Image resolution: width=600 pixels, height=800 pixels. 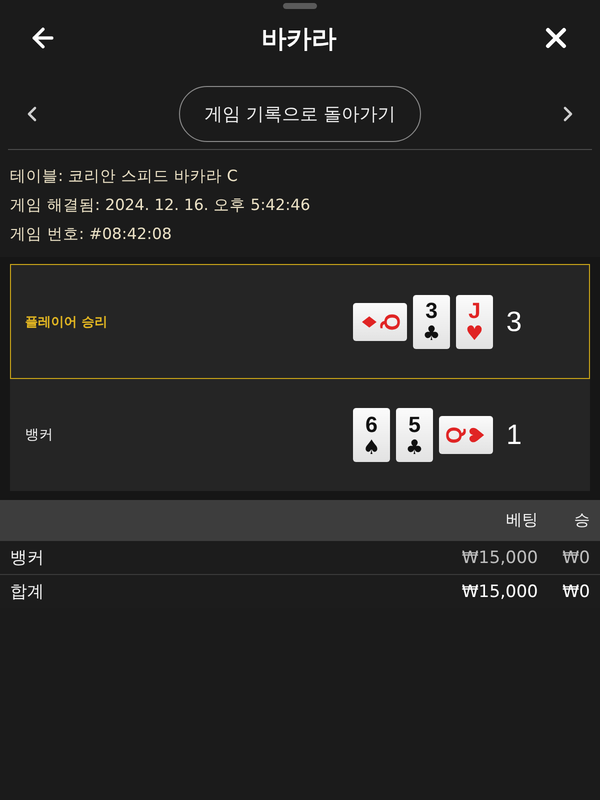 What do you see at coordinates (27, 592) in the screenshot?
I see `row-label: 합계` at bounding box center [27, 592].